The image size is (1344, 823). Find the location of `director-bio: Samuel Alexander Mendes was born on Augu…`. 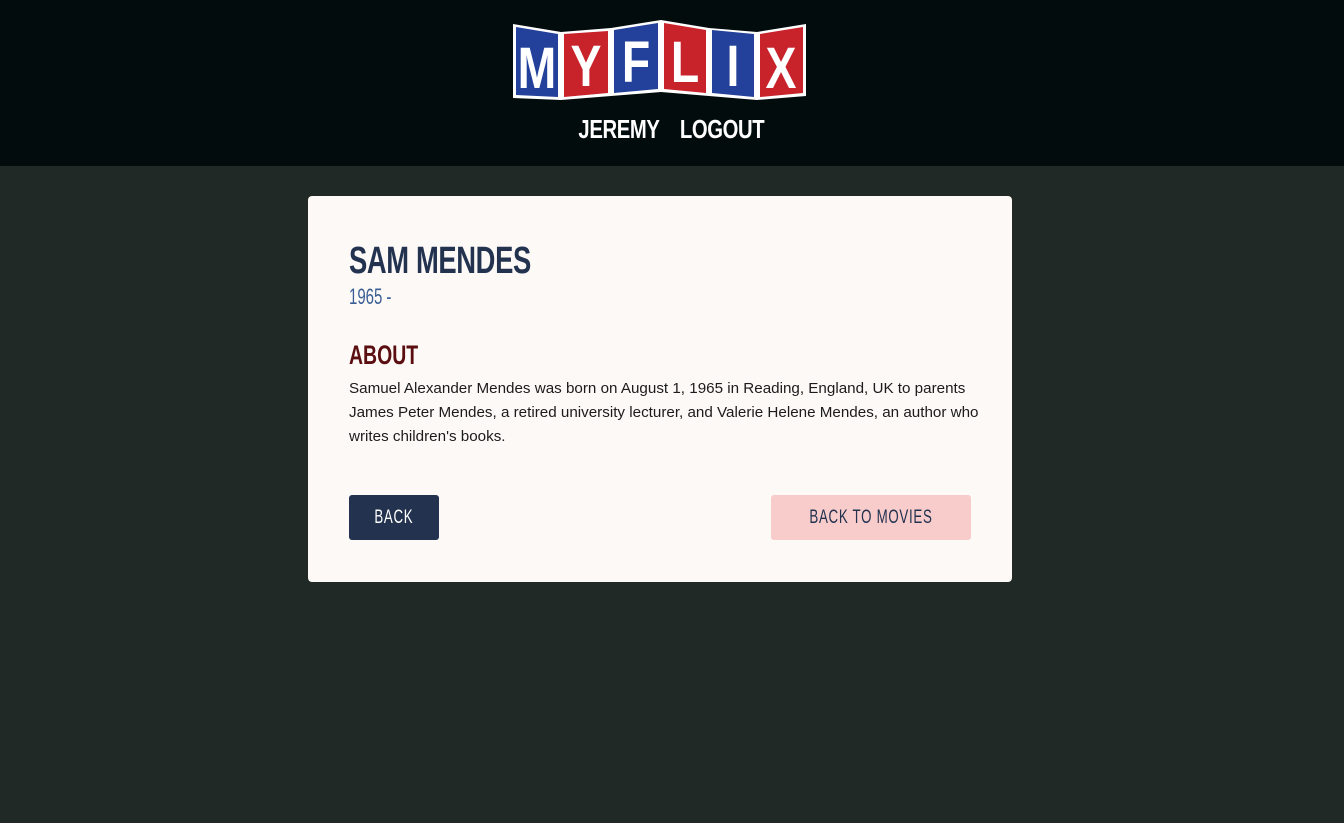

director-bio: Samuel Alexander Mendes was born on Augu… is located at coordinates (664, 412).